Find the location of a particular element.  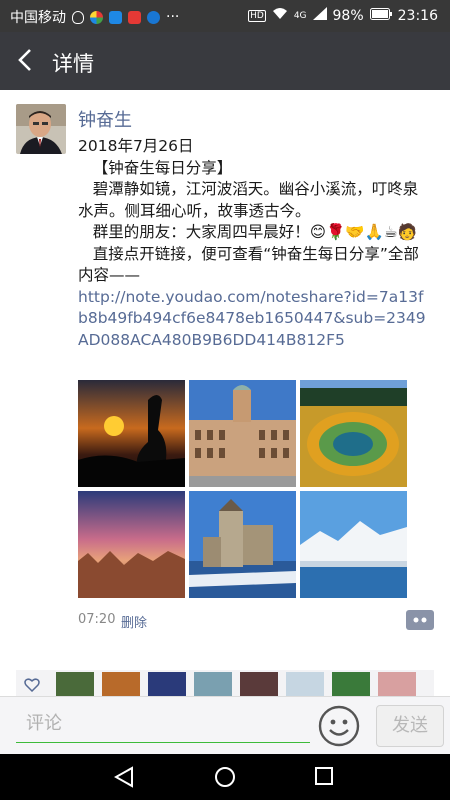

comment-bar: 发送 is located at coordinates (225, 725).